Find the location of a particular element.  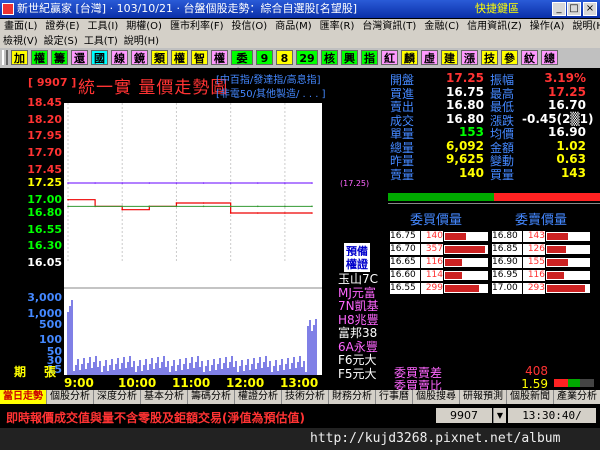

tab-item: 深度分析 is located at coordinates (117, 397).